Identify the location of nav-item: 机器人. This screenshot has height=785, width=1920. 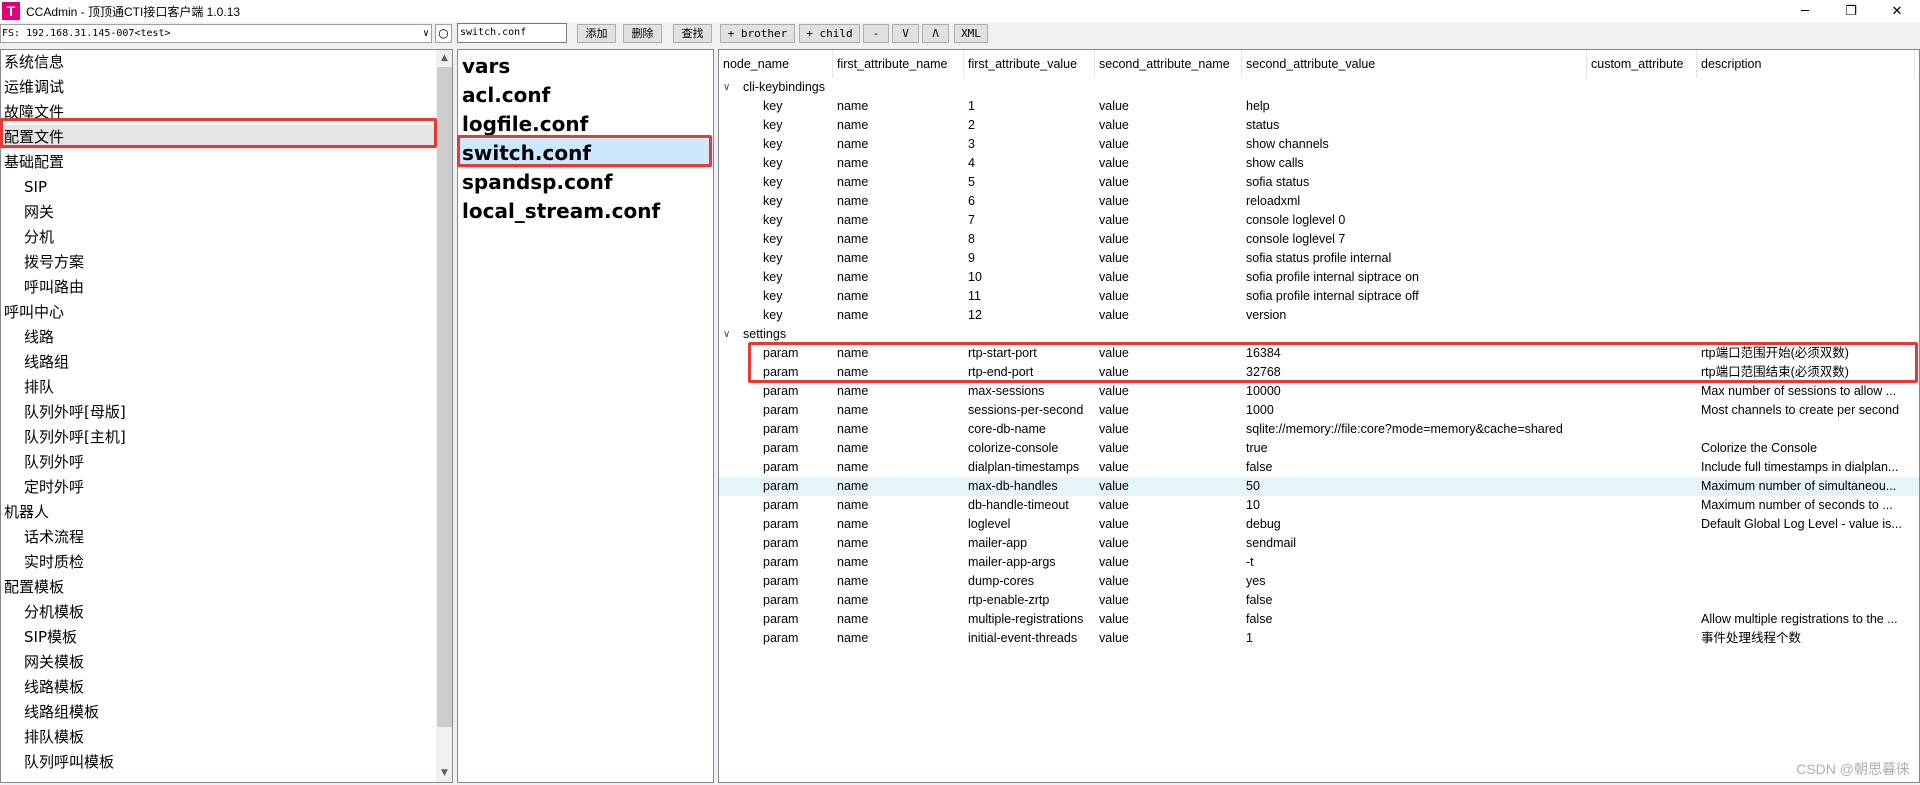
(25, 512).